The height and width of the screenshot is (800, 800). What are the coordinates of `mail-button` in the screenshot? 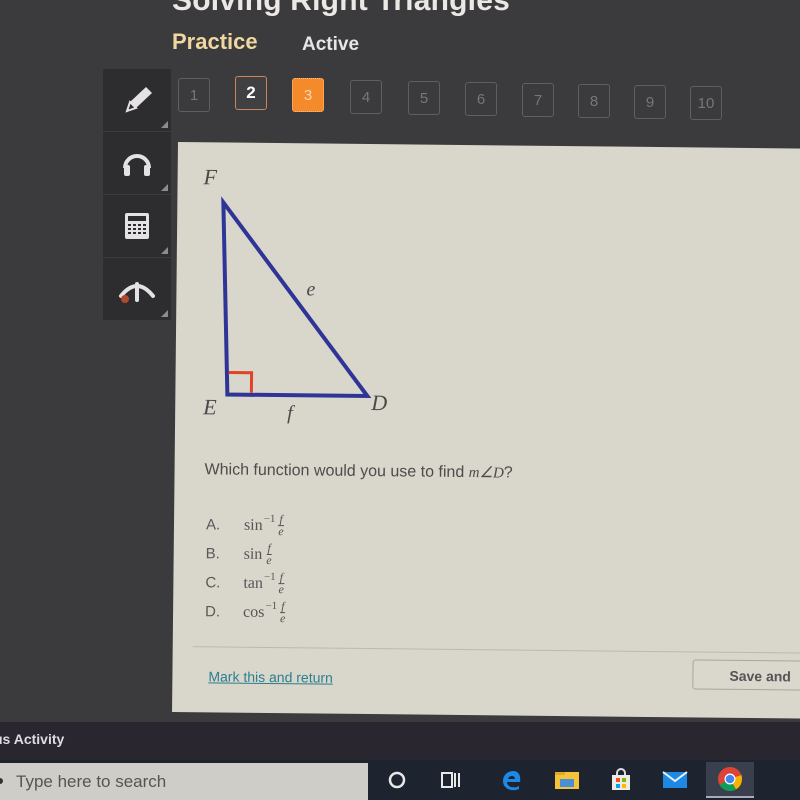 It's located at (675, 780).